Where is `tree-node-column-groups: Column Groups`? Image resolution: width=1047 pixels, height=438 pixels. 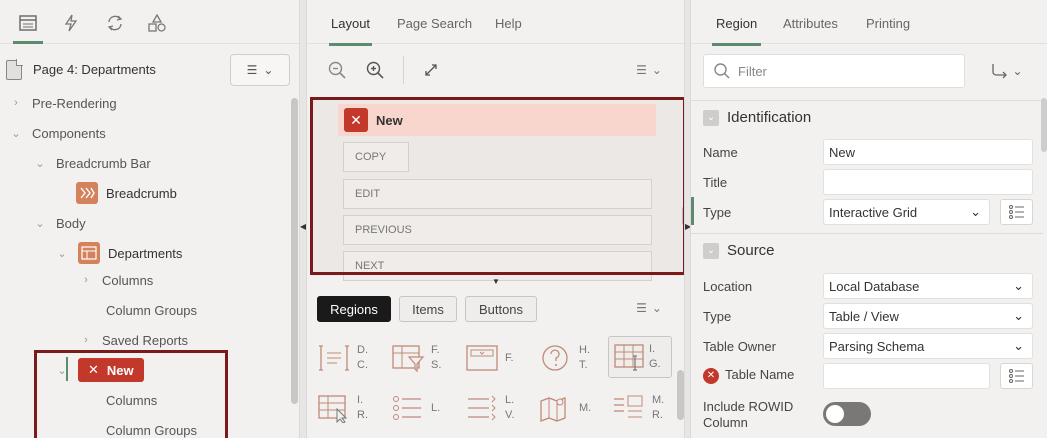
tree-node-column-groups: Column Groups is located at coordinates (151, 310).